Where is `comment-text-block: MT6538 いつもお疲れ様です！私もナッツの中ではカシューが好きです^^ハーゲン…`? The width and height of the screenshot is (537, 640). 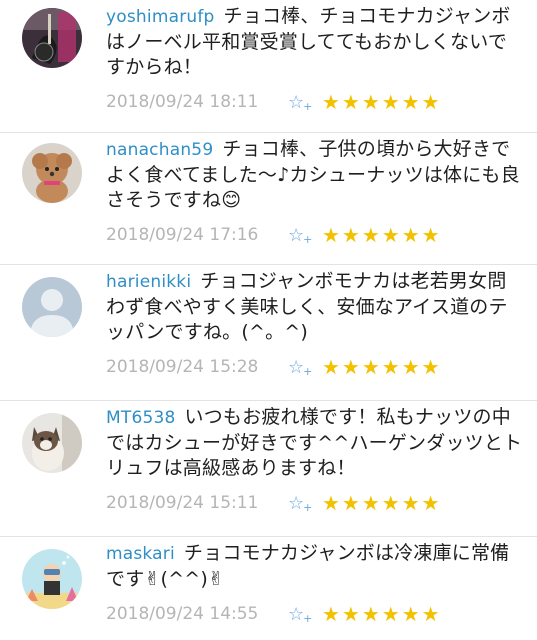 comment-text-block: MT6538 いつもお疲れ様です！私もナッツの中ではカシューが好きです^^ハーゲン… is located at coordinates (315, 443).